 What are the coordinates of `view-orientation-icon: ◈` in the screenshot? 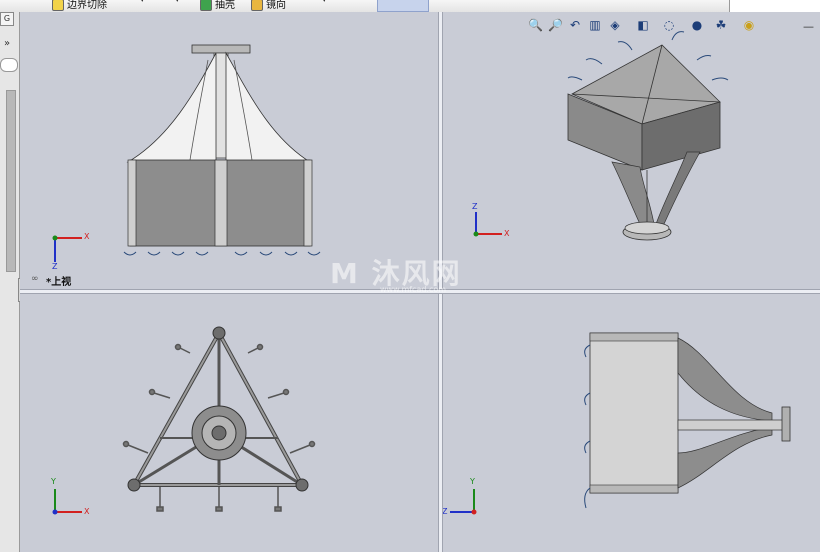 It's located at (615, 25).